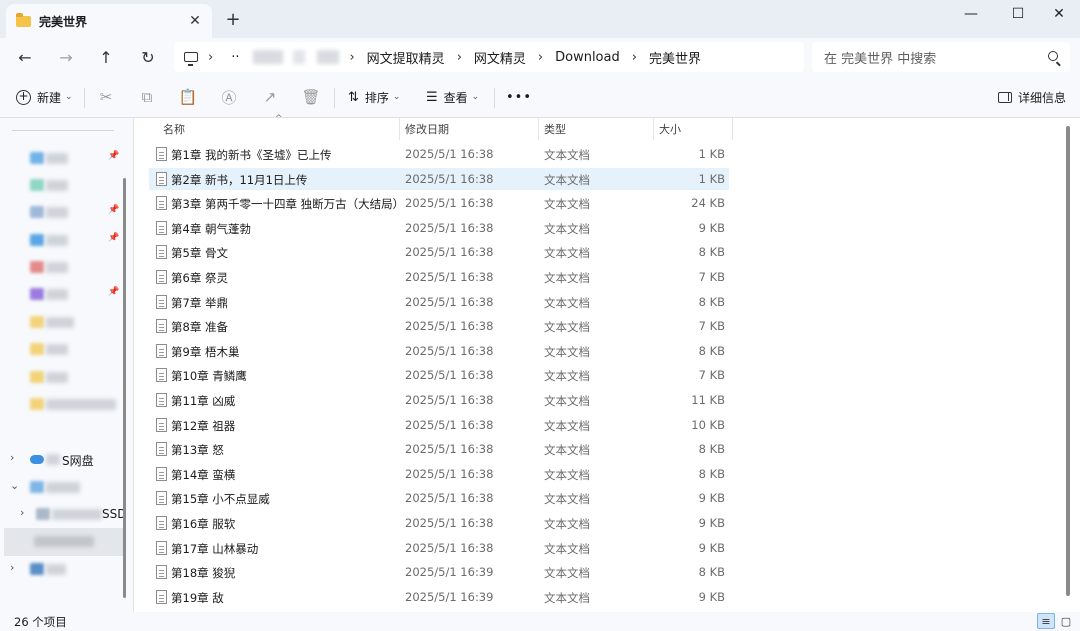 The image size is (1080, 631). What do you see at coordinates (694, 129) in the screenshot?
I see `column-header-size: 大小` at bounding box center [694, 129].